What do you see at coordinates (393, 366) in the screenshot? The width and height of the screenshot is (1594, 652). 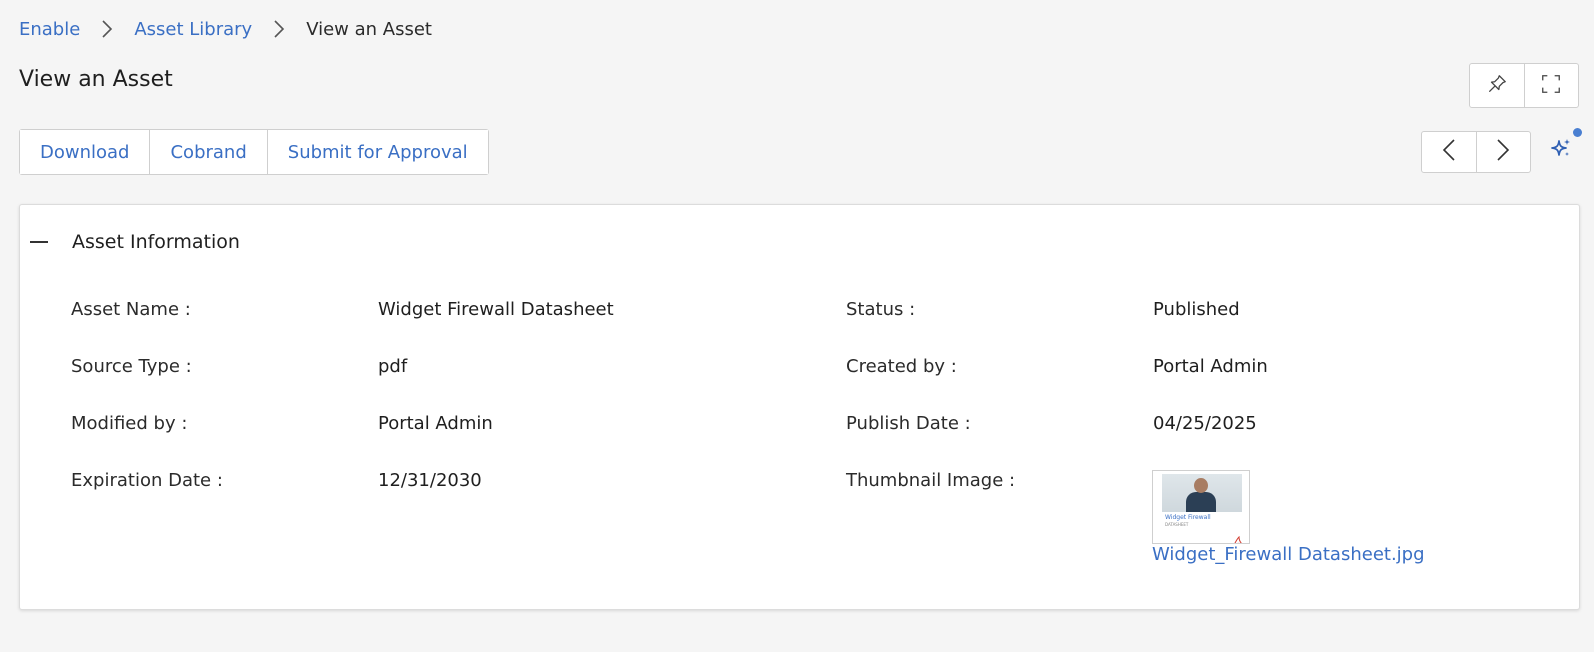 I see `source-type-value: pdf` at bounding box center [393, 366].